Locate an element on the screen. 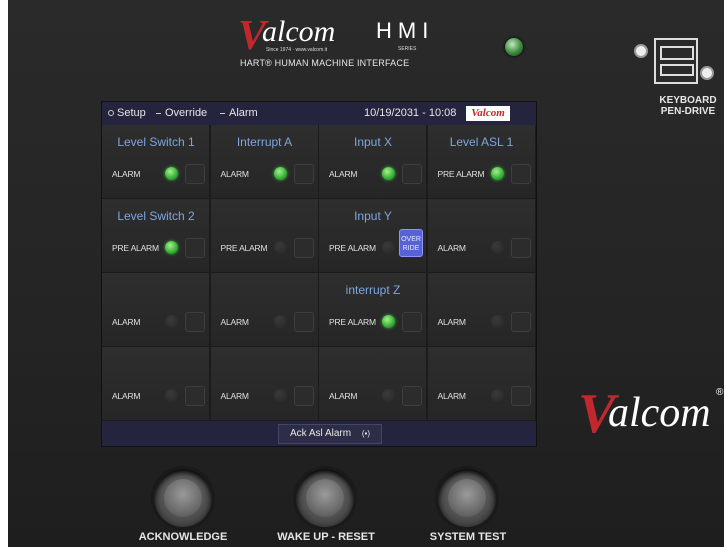 This screenshot has height=547, width=724. nav-alarm-label: Alarm is located at coordinates (243, 113).